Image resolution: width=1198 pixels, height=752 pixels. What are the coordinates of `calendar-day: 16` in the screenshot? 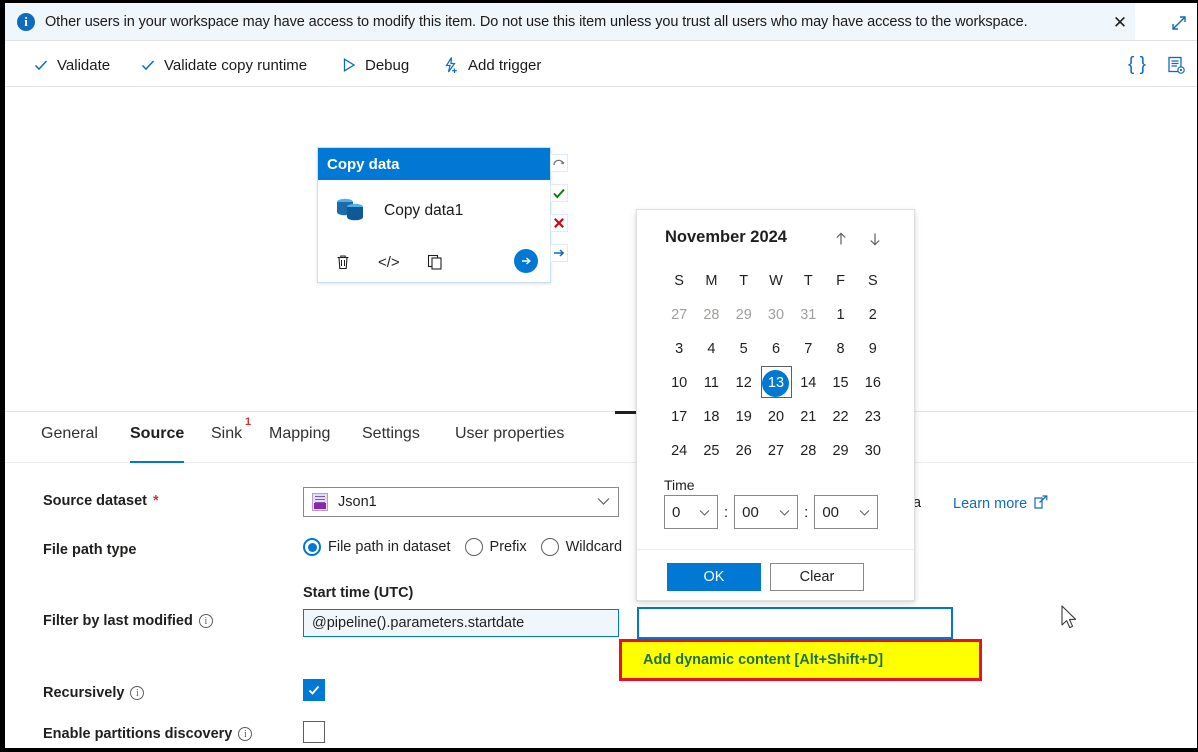 It's located at (873, 383).